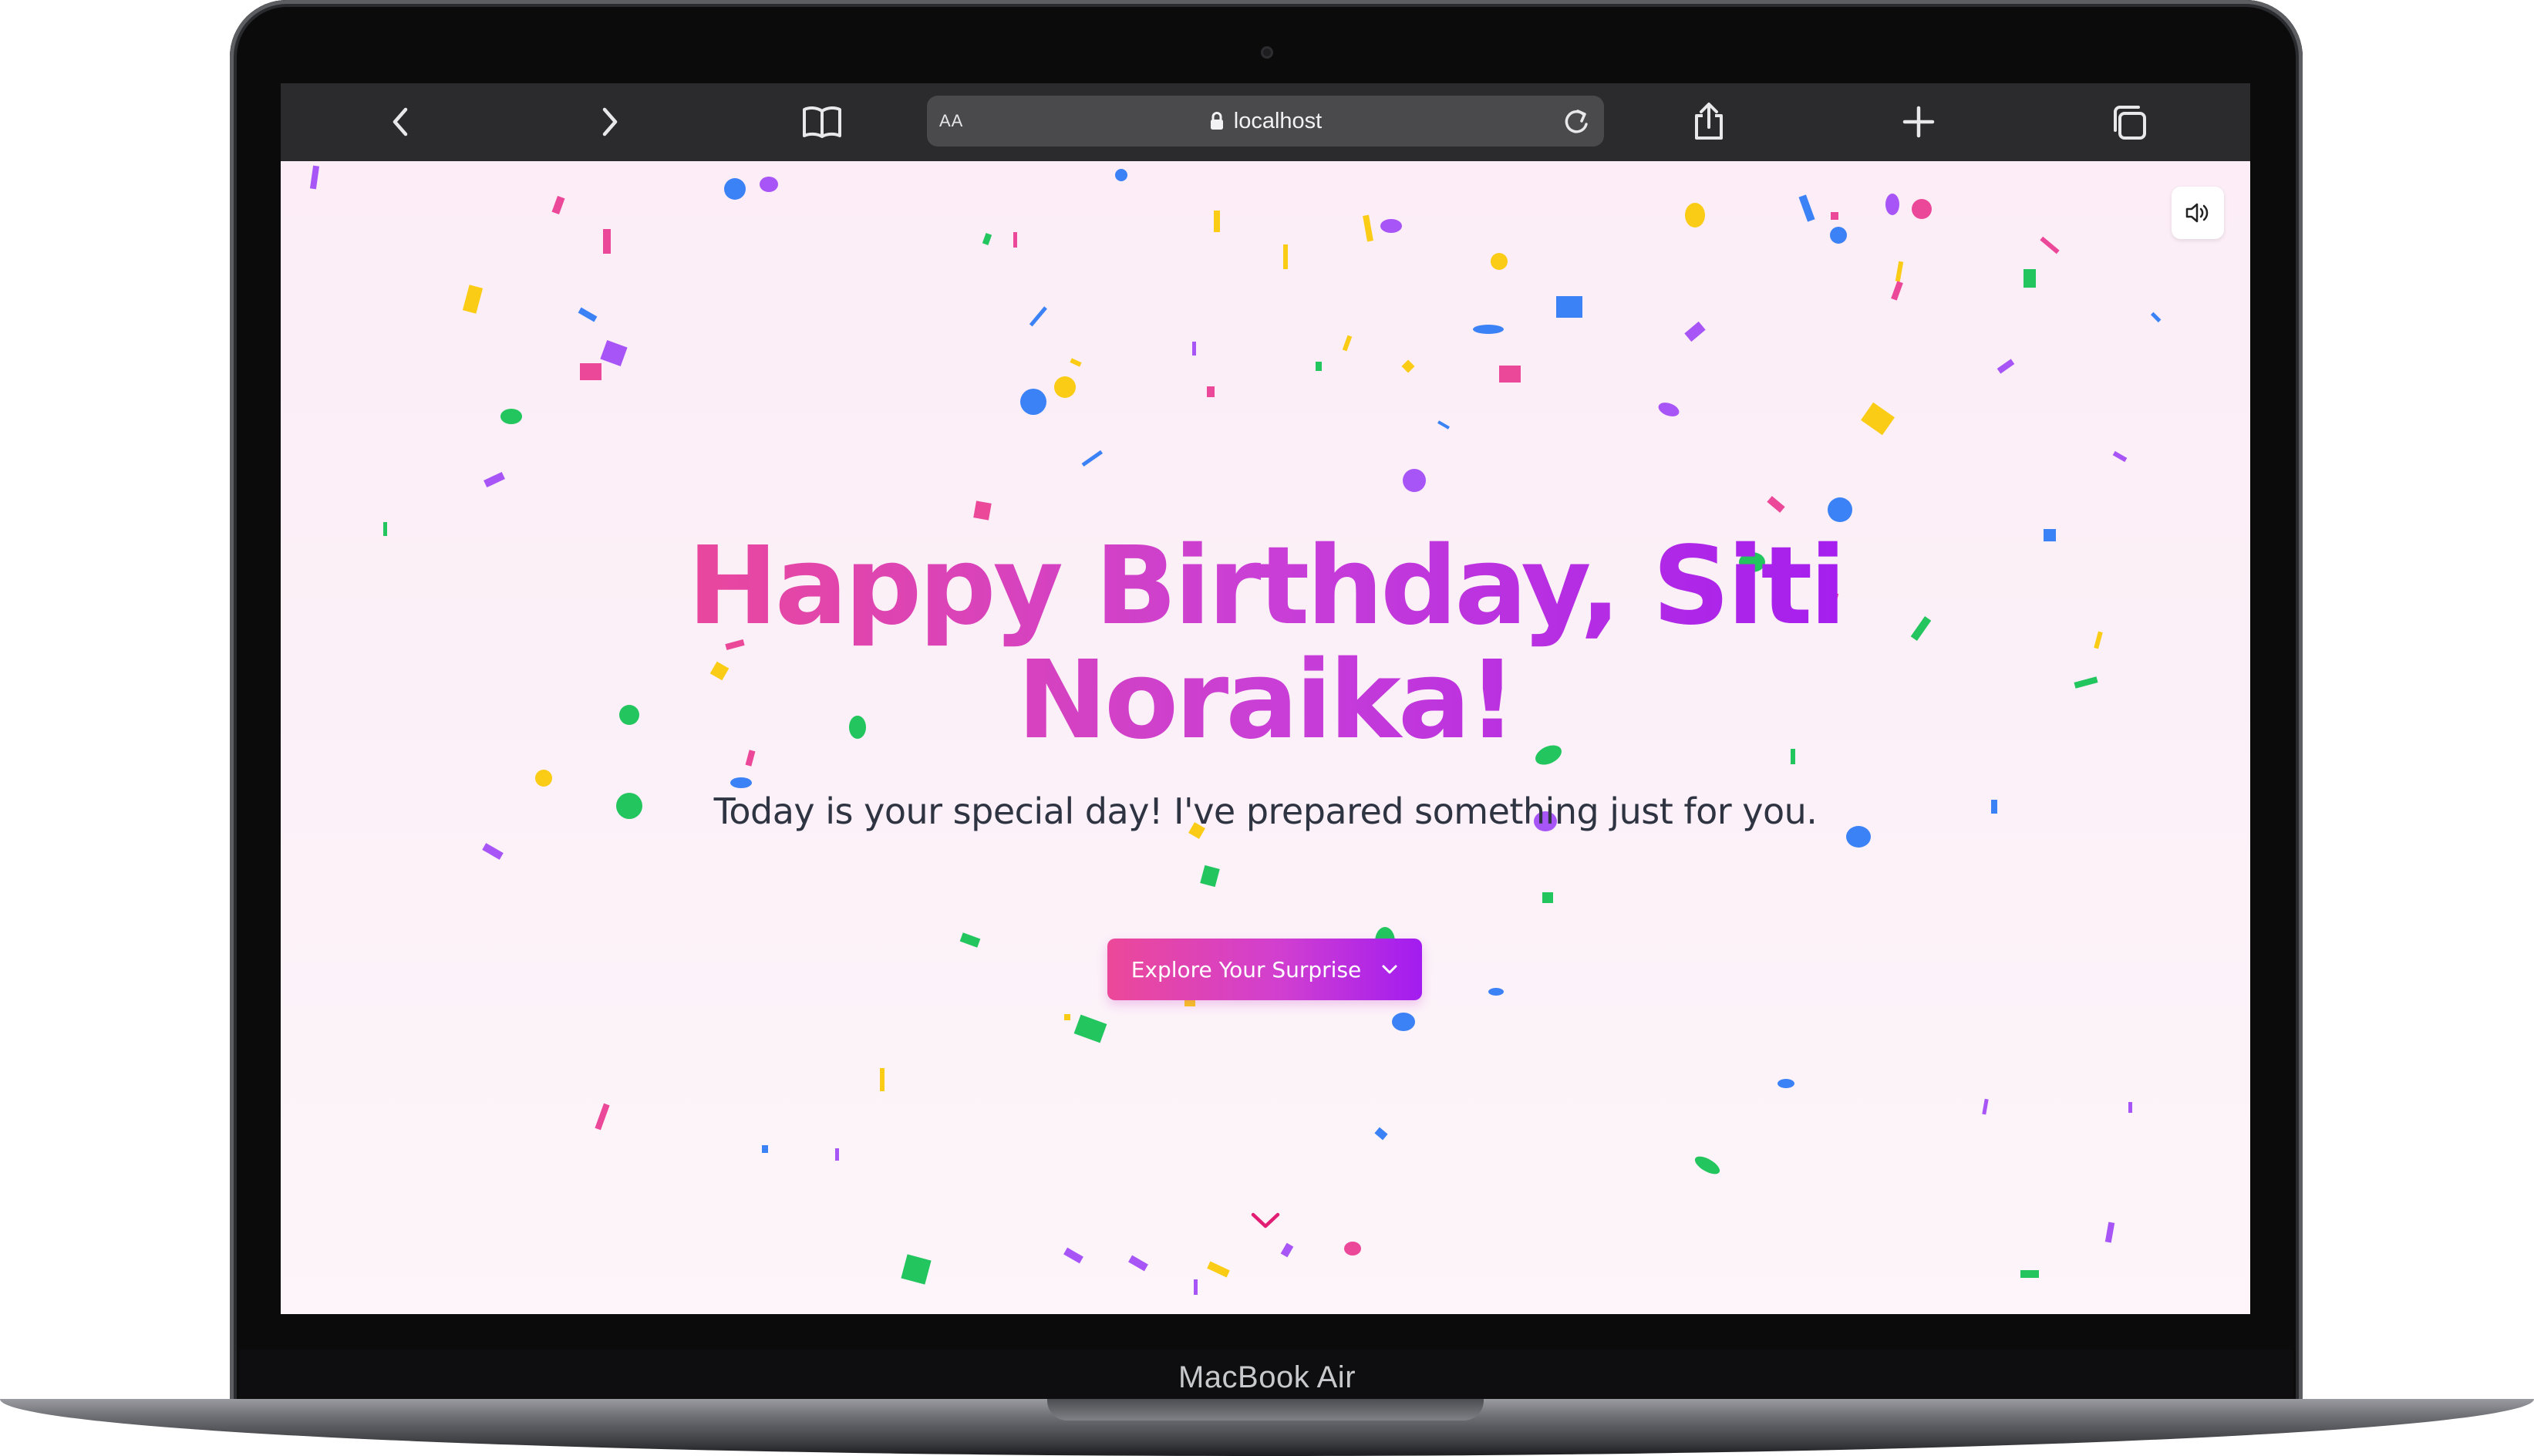 This screenshot has width=2534, height=1456. I want to click on back-button, so click(401, 122).